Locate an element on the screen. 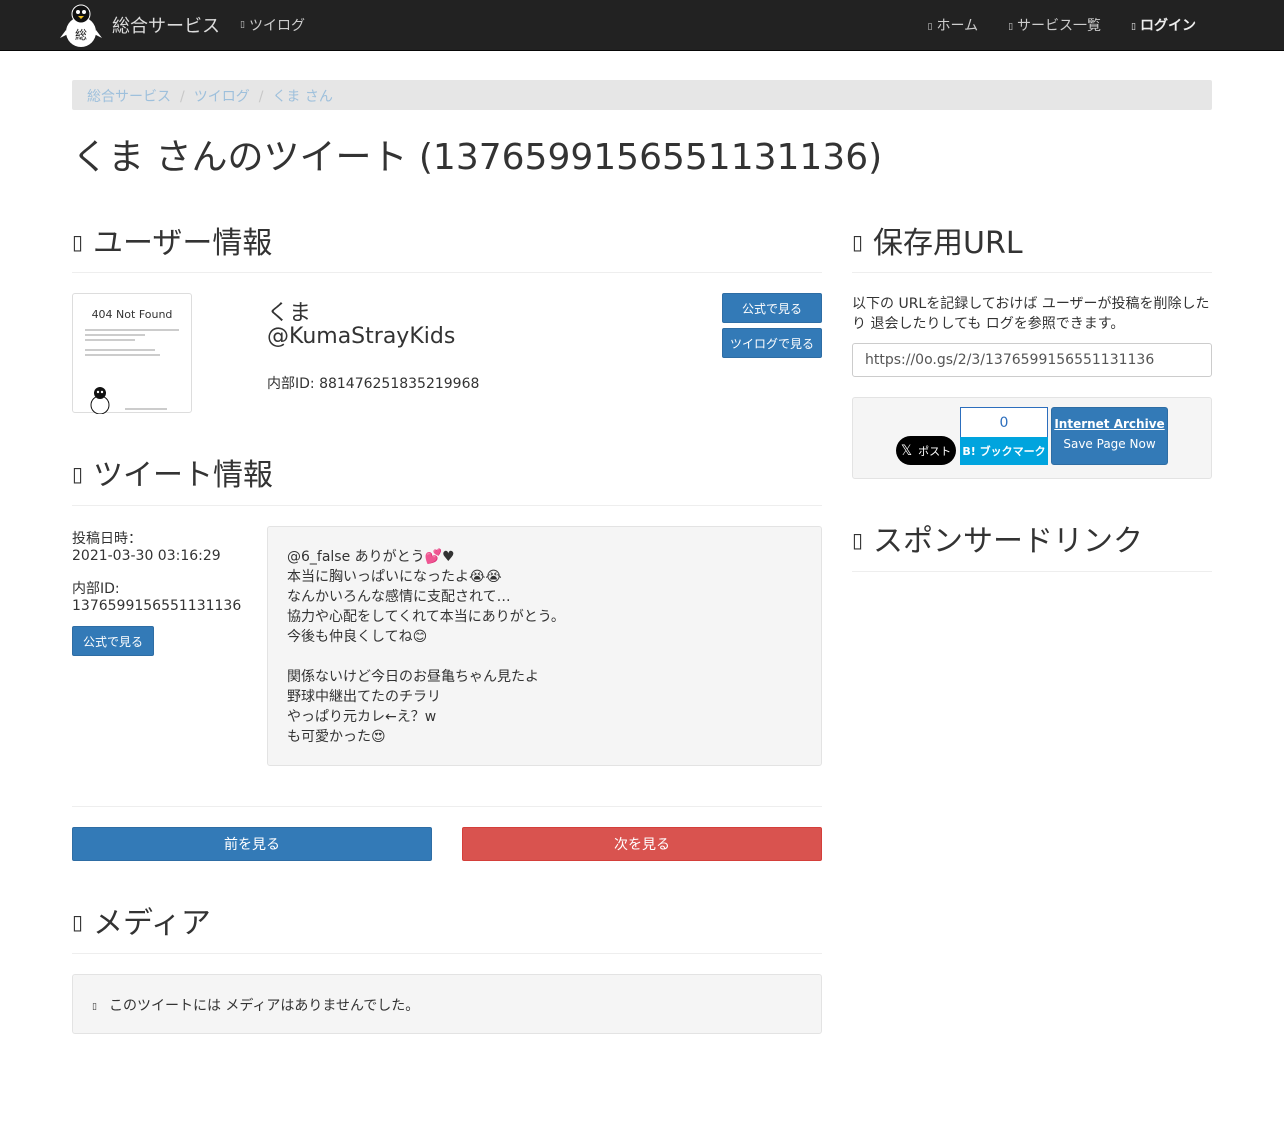 This screenshot has width=1284, height=1144. nav-right-links: ▯ ホーム ▯ サービス一覧 ▯ ログイン is located at coordinates (1047, 25).